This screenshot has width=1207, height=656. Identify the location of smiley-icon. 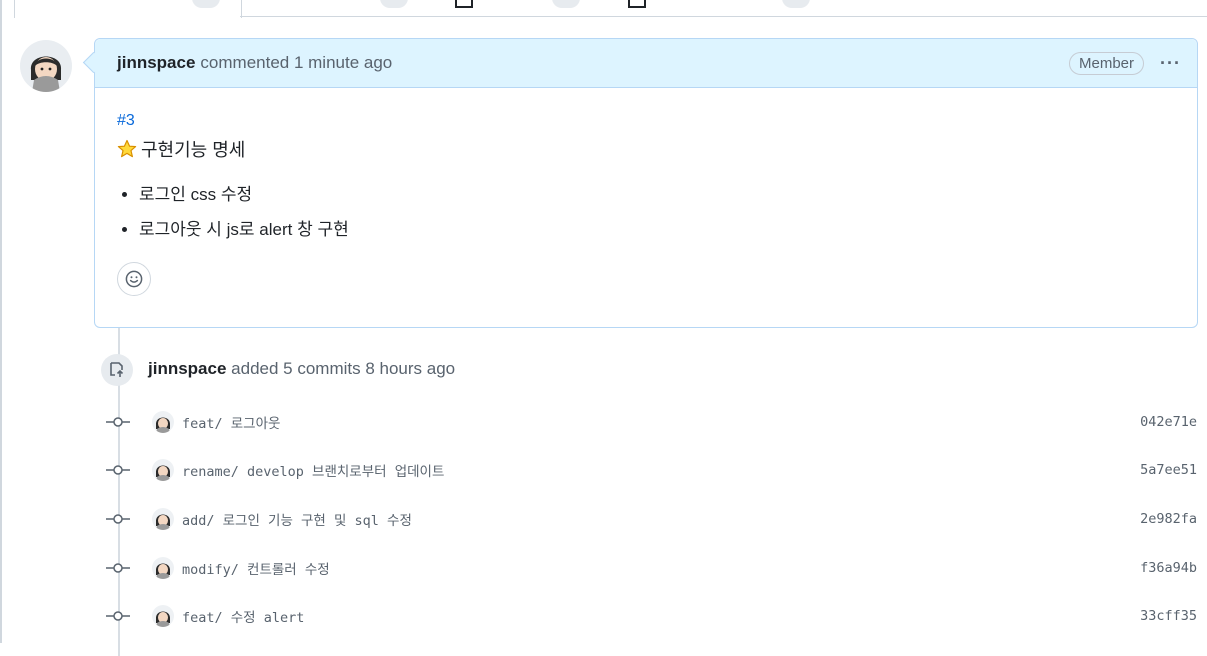
(134, 279).